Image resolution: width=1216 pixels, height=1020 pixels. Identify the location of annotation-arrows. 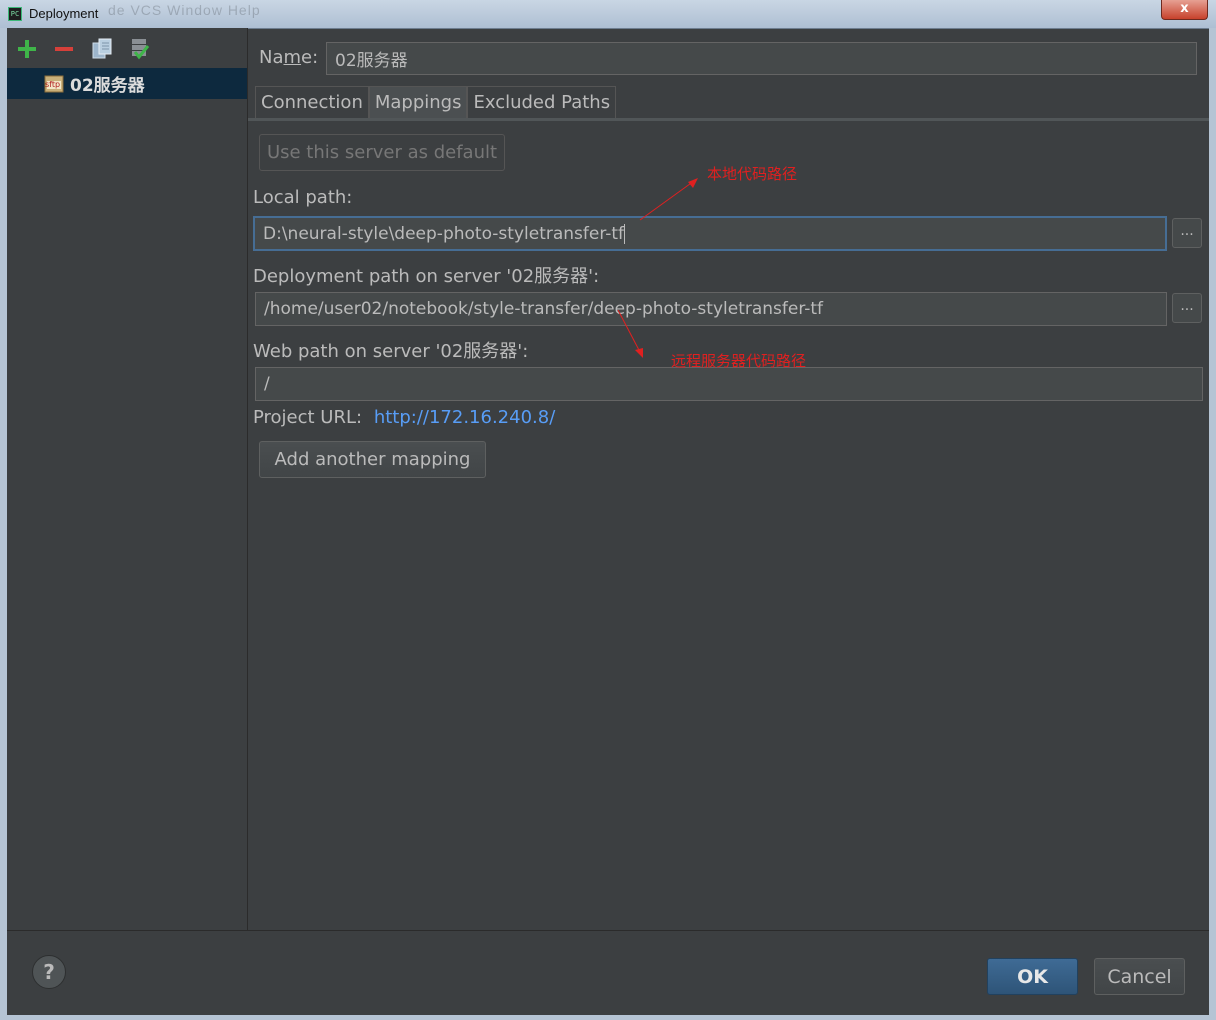
(657, 268).